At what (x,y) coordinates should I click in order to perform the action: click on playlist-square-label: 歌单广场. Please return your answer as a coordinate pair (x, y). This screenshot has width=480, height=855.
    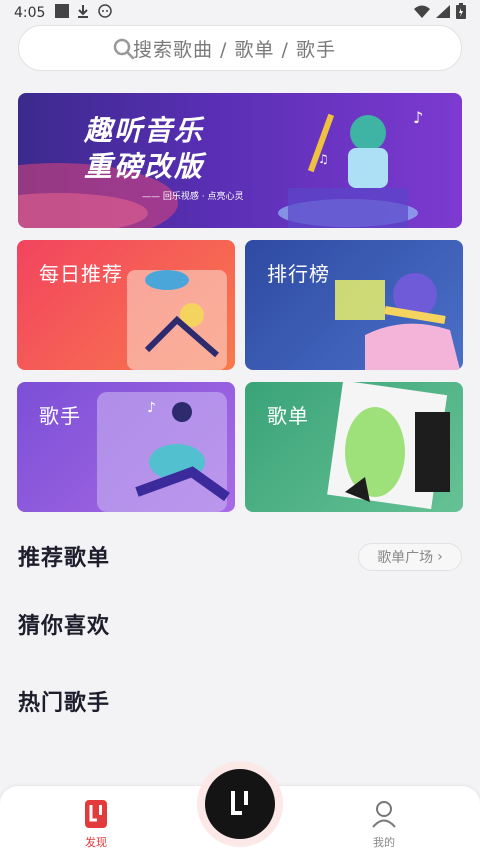
    Looking at the image, I should click on (405, 558).